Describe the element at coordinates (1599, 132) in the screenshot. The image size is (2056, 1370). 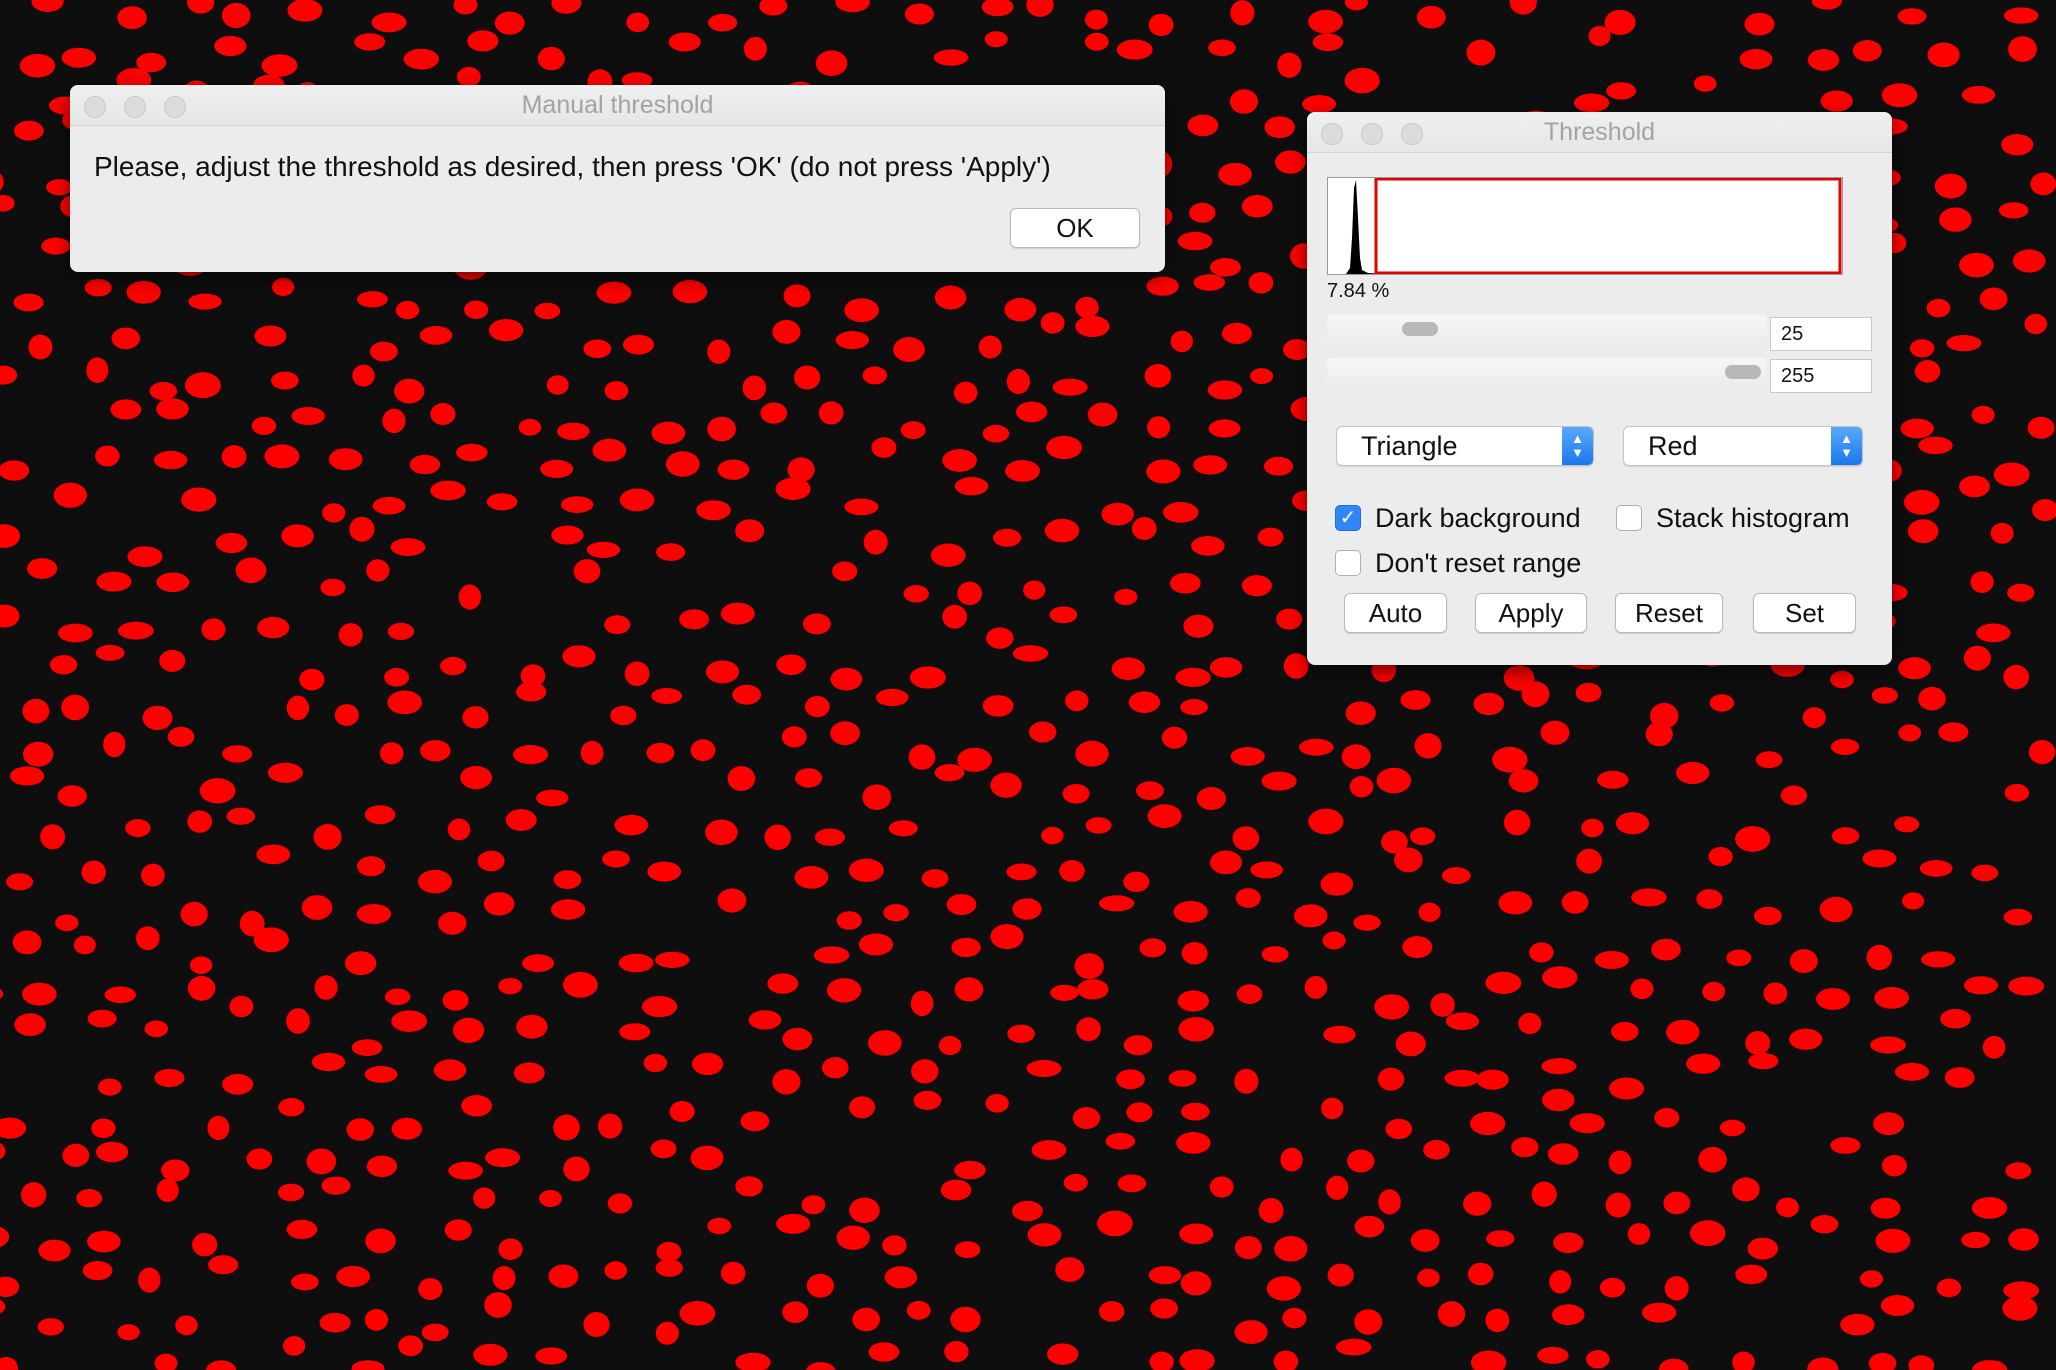
I see `threshold-dialog-titlebar: Threshold` at that location.